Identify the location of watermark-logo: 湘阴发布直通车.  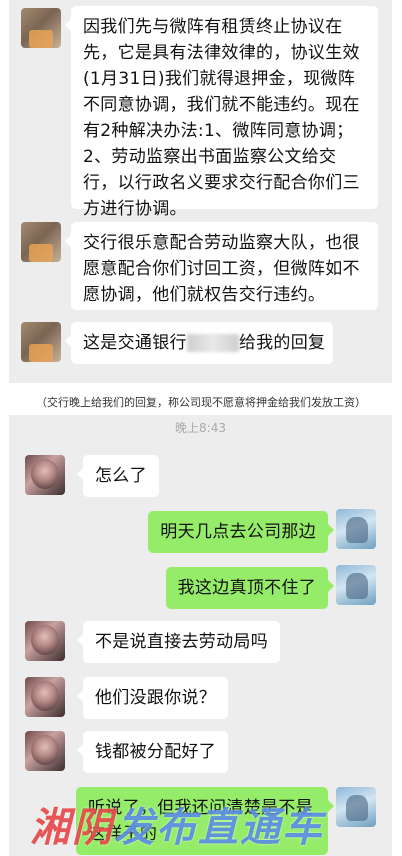
(202, 824).